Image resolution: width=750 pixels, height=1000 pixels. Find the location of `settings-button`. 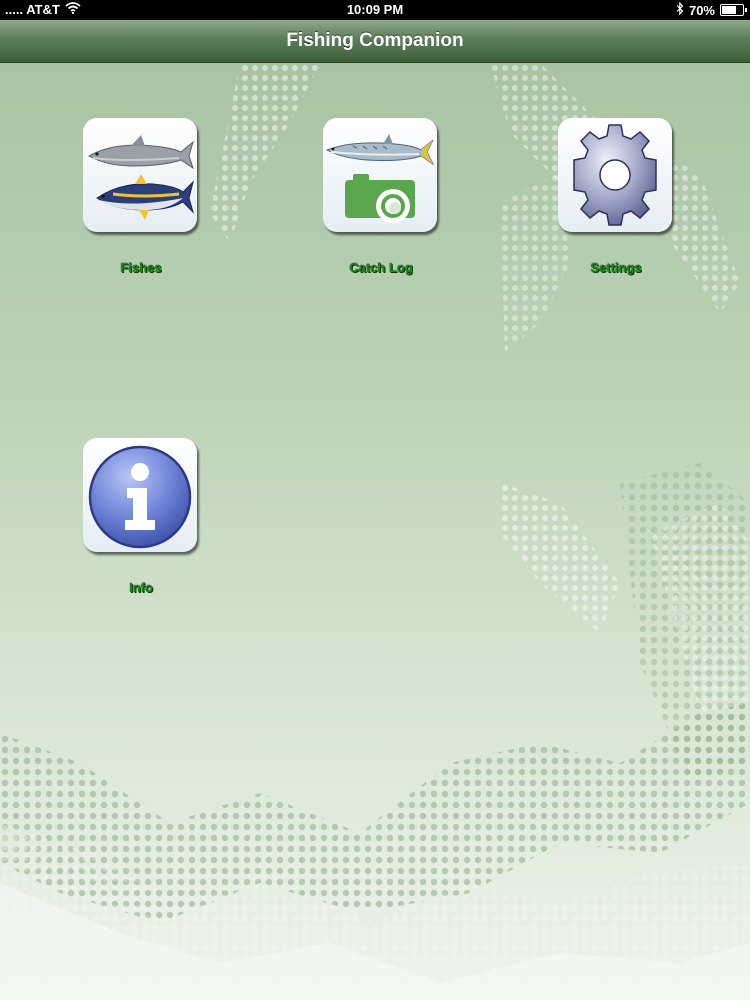

settings-button is located at coordinates (615, 175).